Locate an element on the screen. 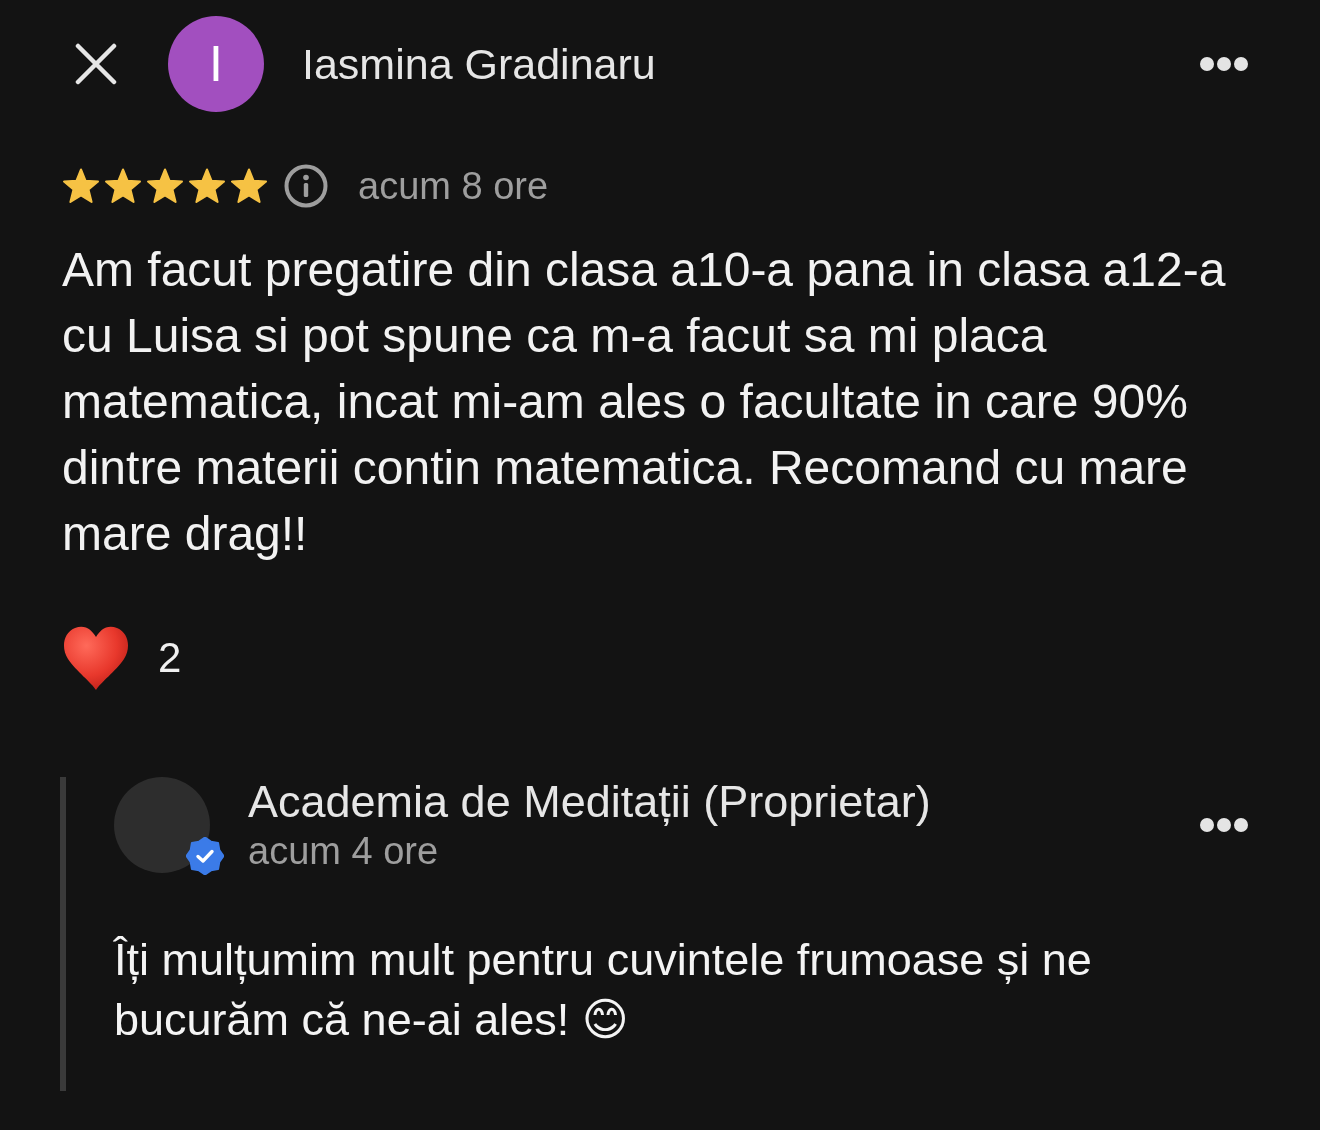 The width and height of the screenshot is (1320, 1130). author-name: Iasmina Gradinaru is located at coordinates (479, 64).